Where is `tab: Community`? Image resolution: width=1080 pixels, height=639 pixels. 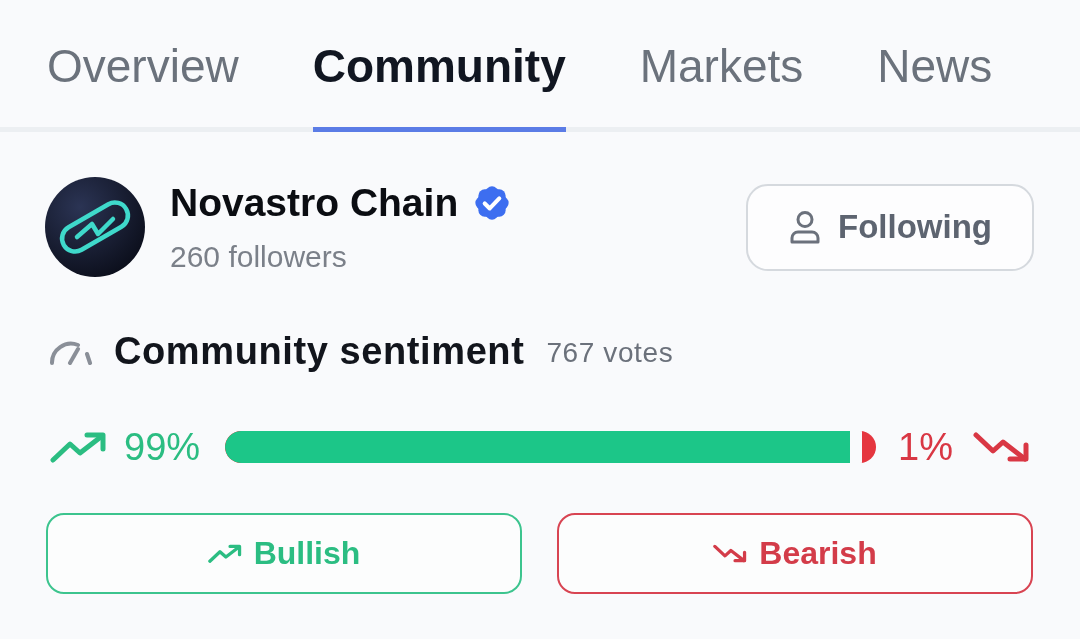
tab: Community is located at coordinates (439, 66).